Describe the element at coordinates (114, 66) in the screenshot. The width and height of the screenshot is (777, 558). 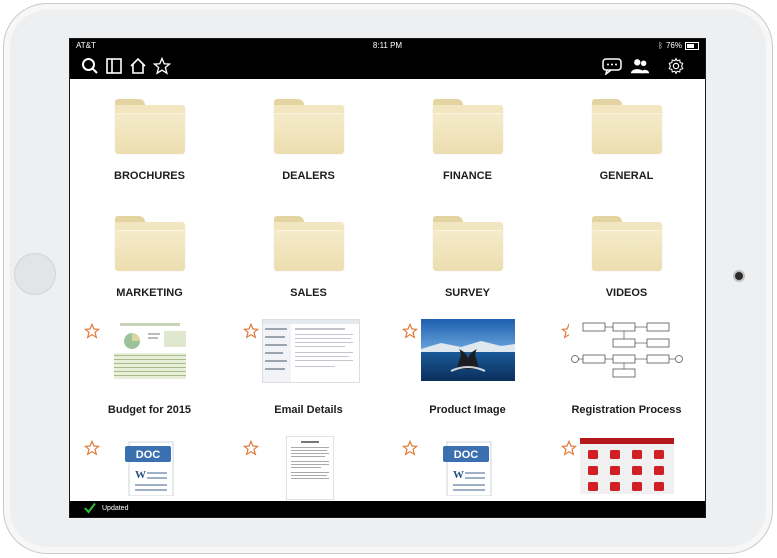
I see `sidebar-icon` at that location.